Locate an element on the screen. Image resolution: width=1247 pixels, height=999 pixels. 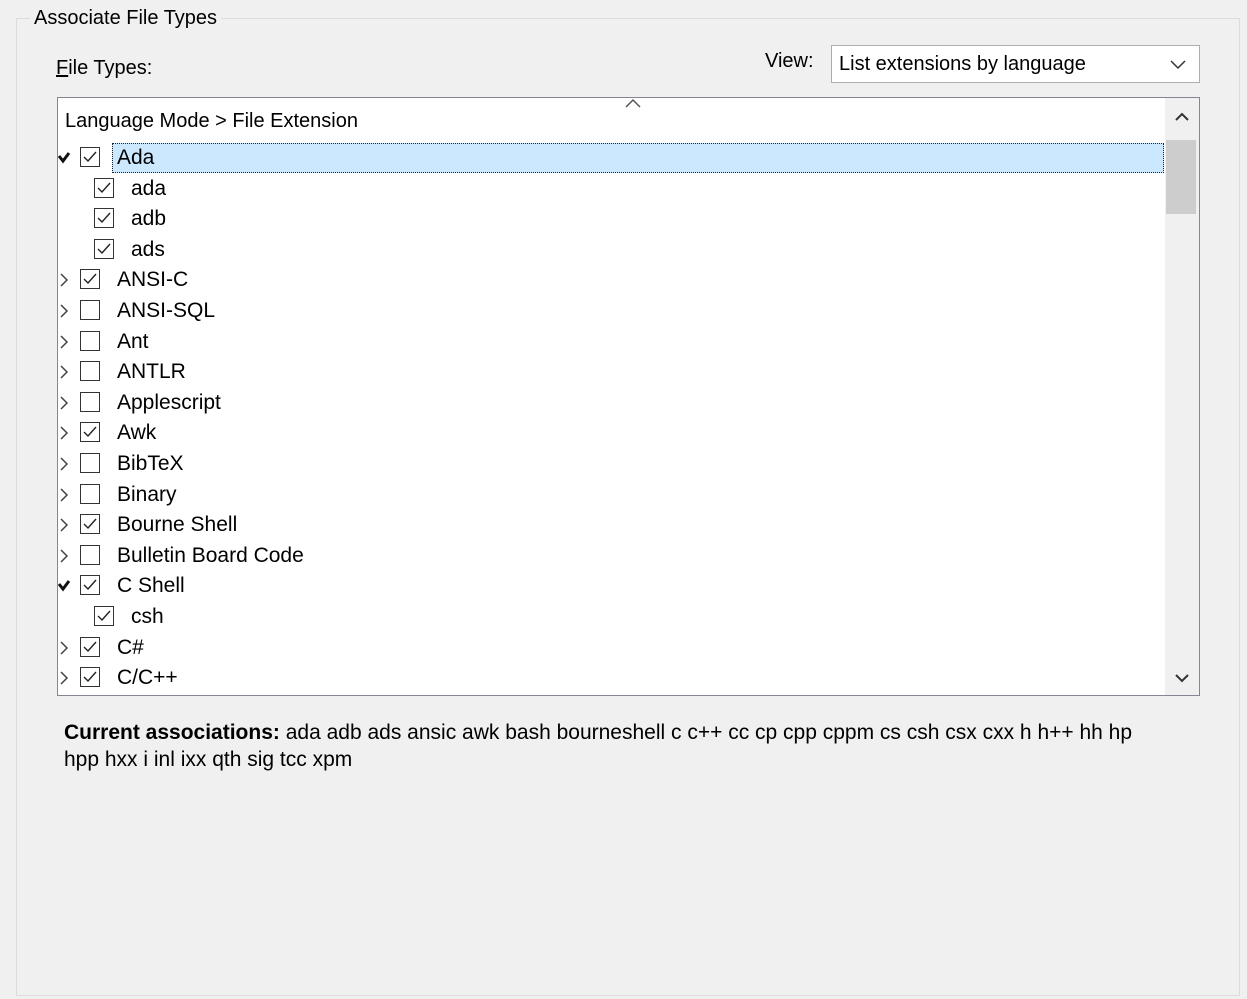
group-title: Associate File Types is located at coordinates (126, 18).